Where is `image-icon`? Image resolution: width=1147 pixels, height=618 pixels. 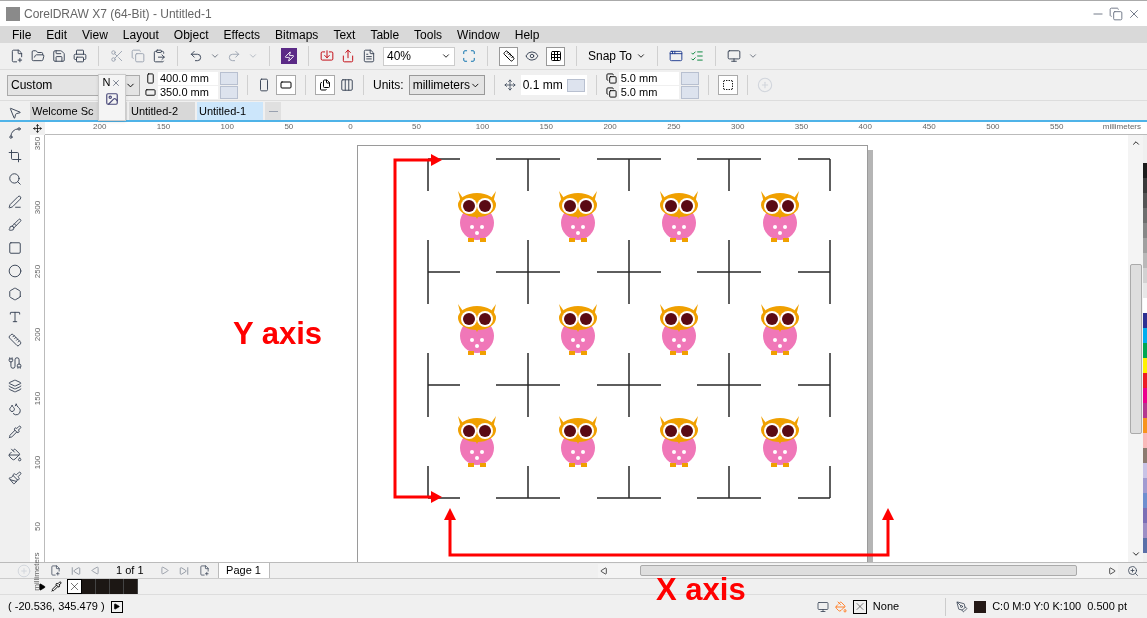
image-icon is located at coordinates (112, 99).